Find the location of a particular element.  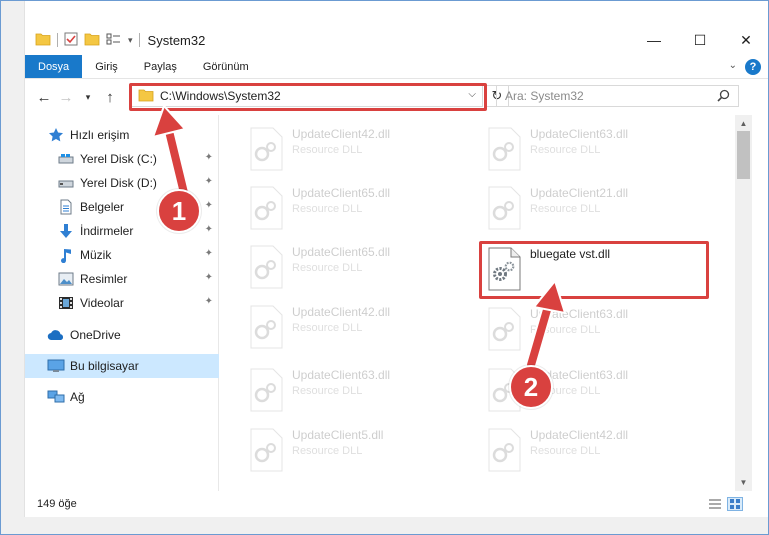

sidebar-item-onedrive: OneDrive is located at coordinates (122, 335).